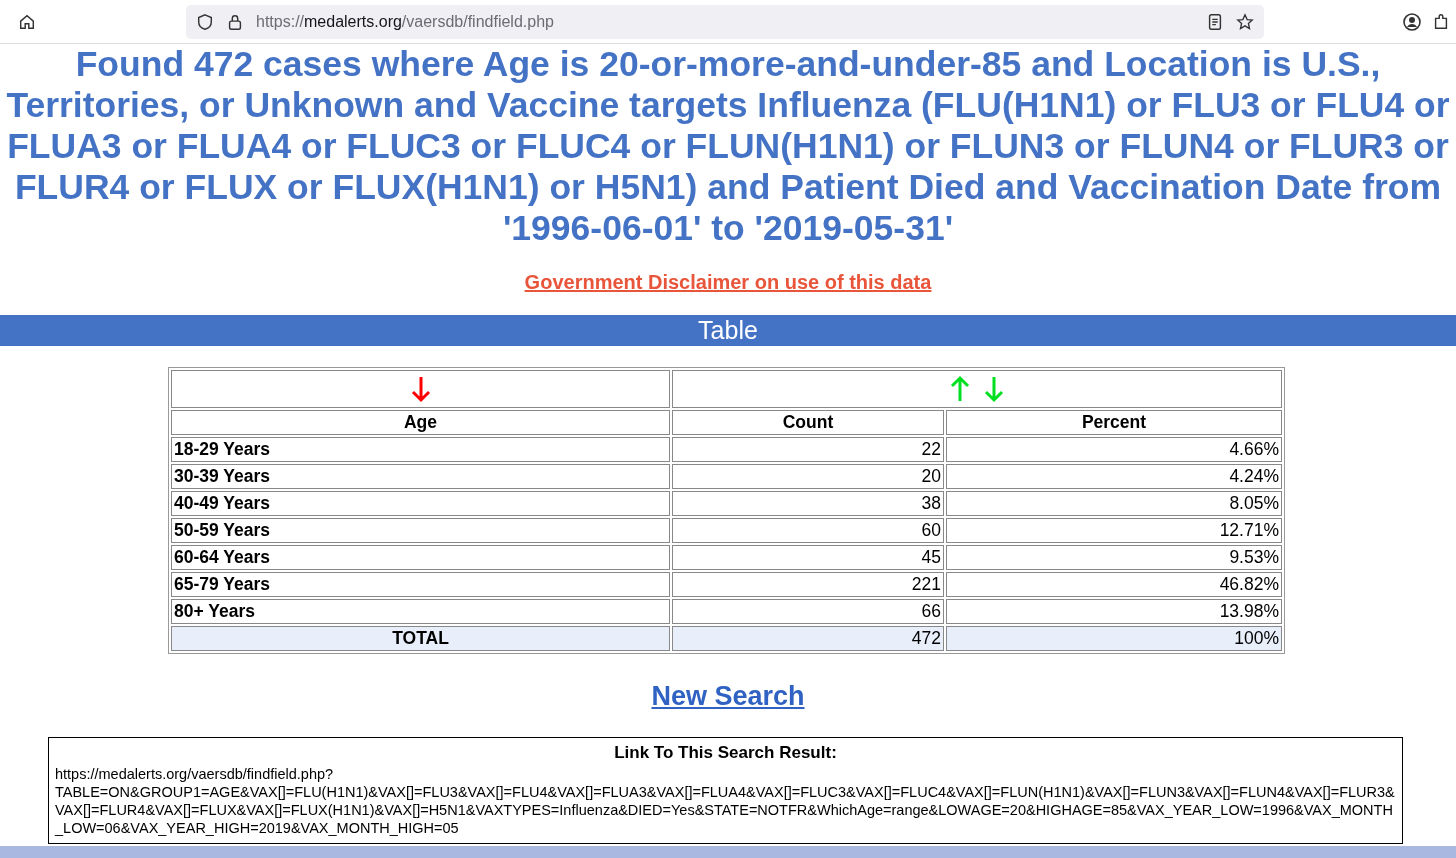 The height and width of the screenshot is (858, 1456). What do you see at coordinates (725, 753) in the screenshot?
I see `link-box-title: Link To This Search Result:` at bounding box center [725, 753].